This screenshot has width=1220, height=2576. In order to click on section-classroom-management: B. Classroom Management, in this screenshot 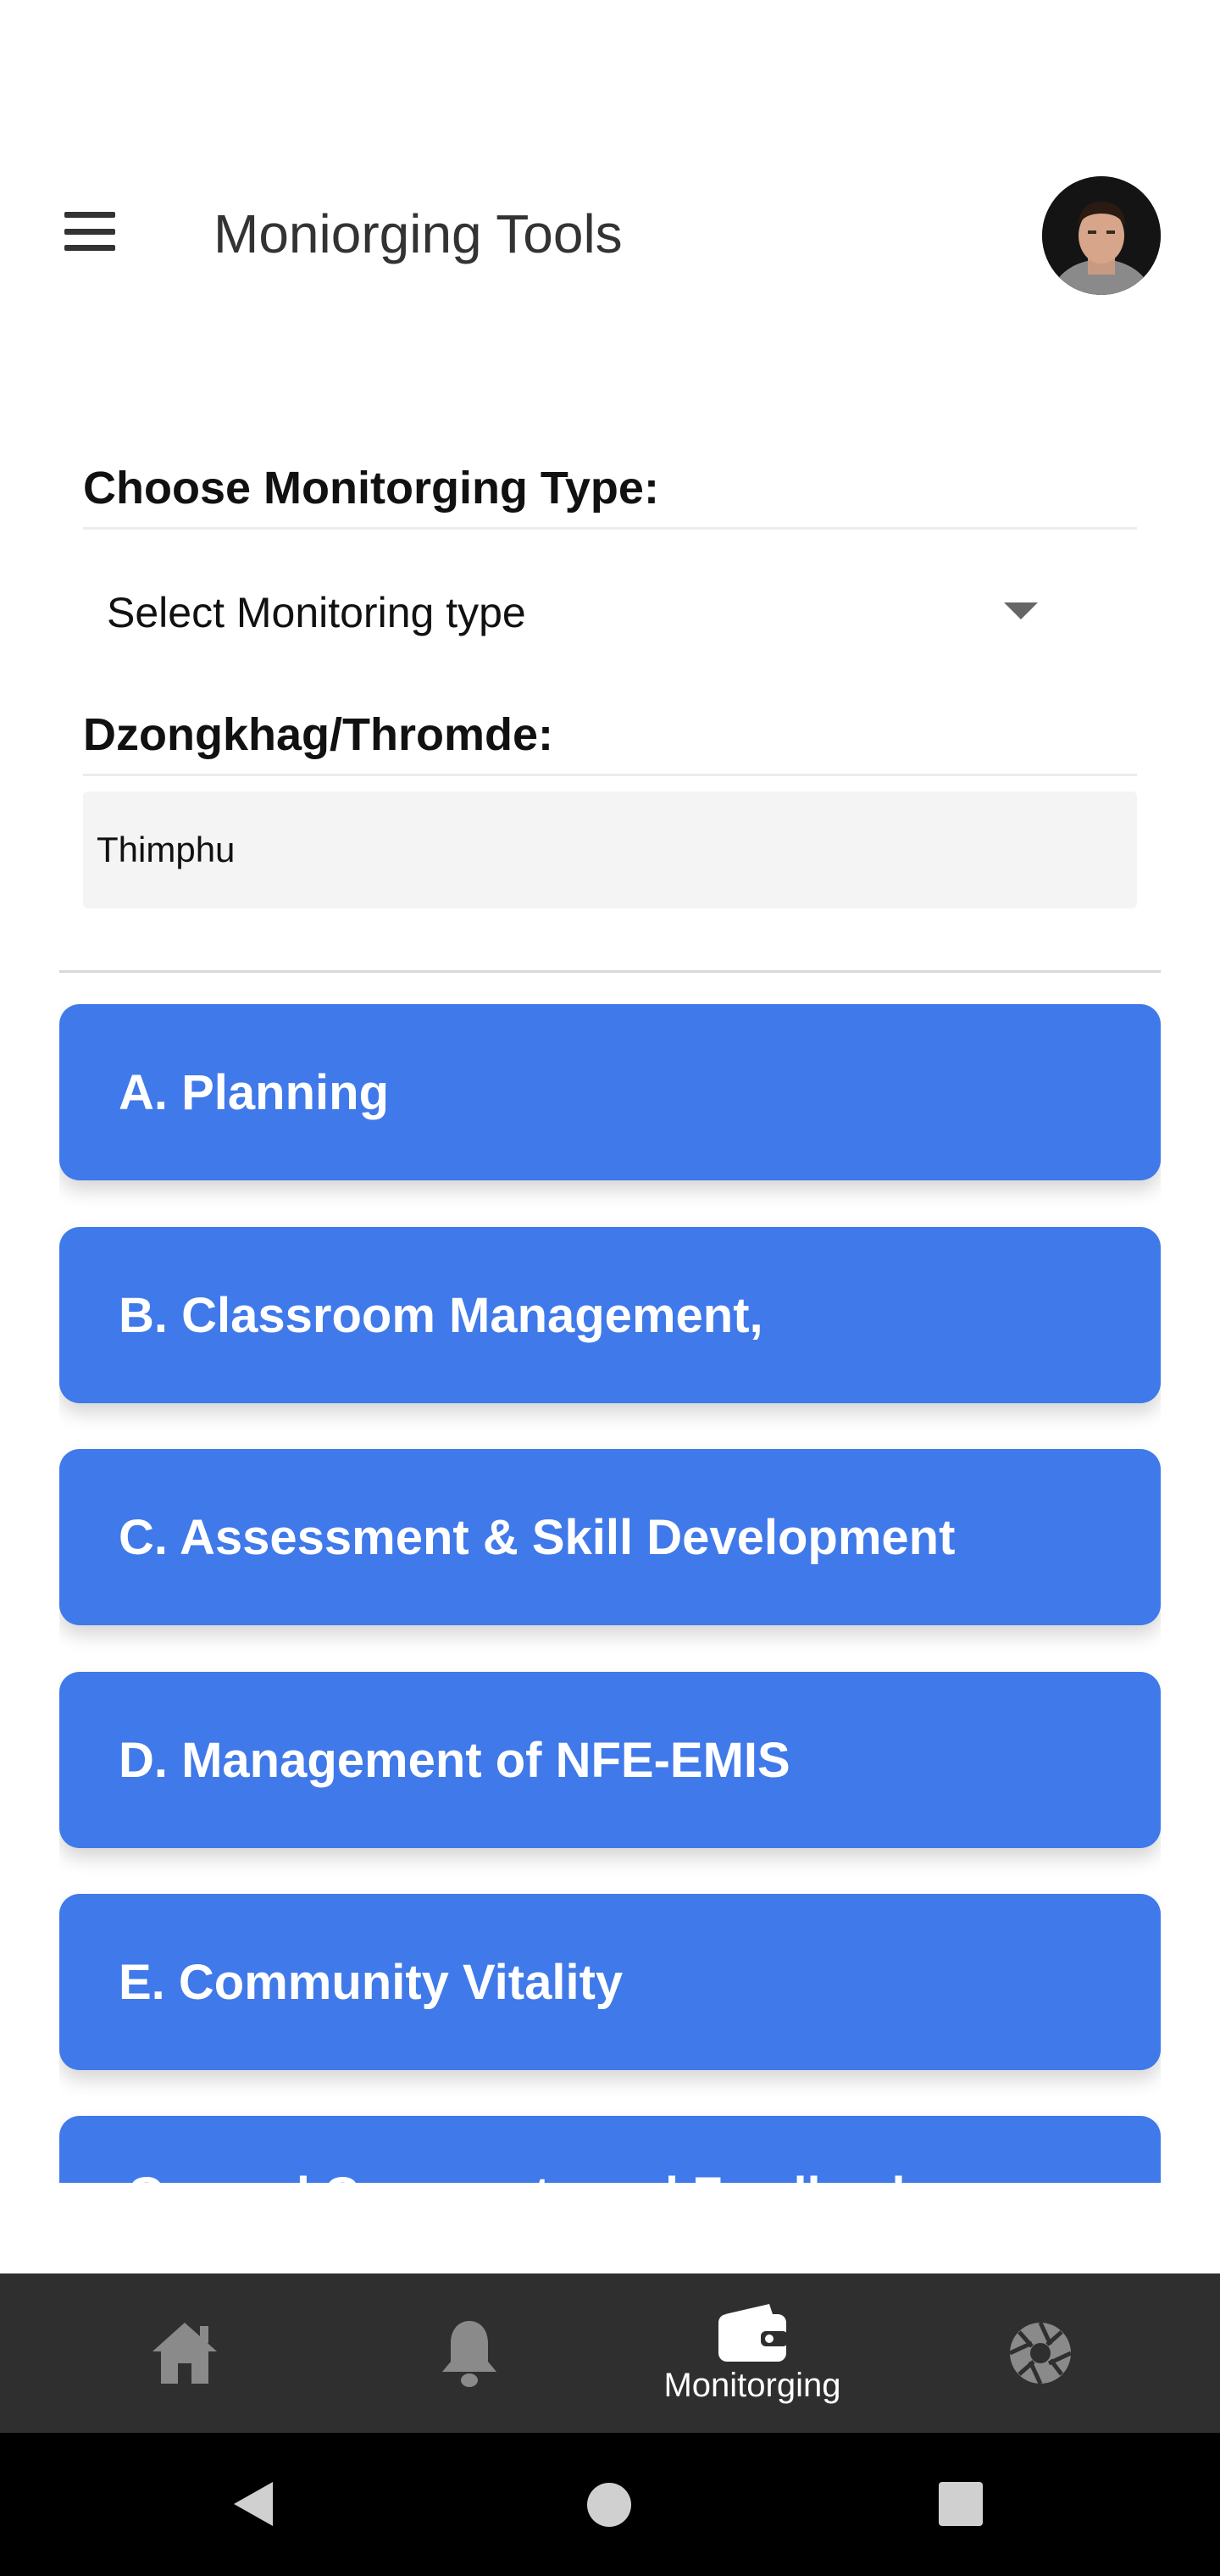, I will do `click(610, 1315)`.